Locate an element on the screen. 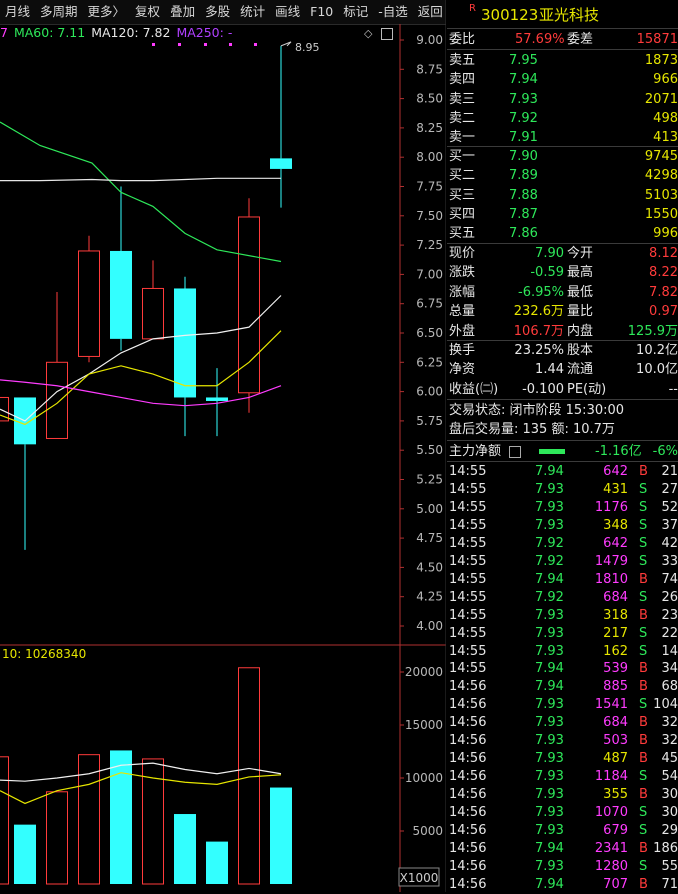 The width and height of the screenshot is (678, 894). bids-price: 7.89 is located at coordinates (523, 176).